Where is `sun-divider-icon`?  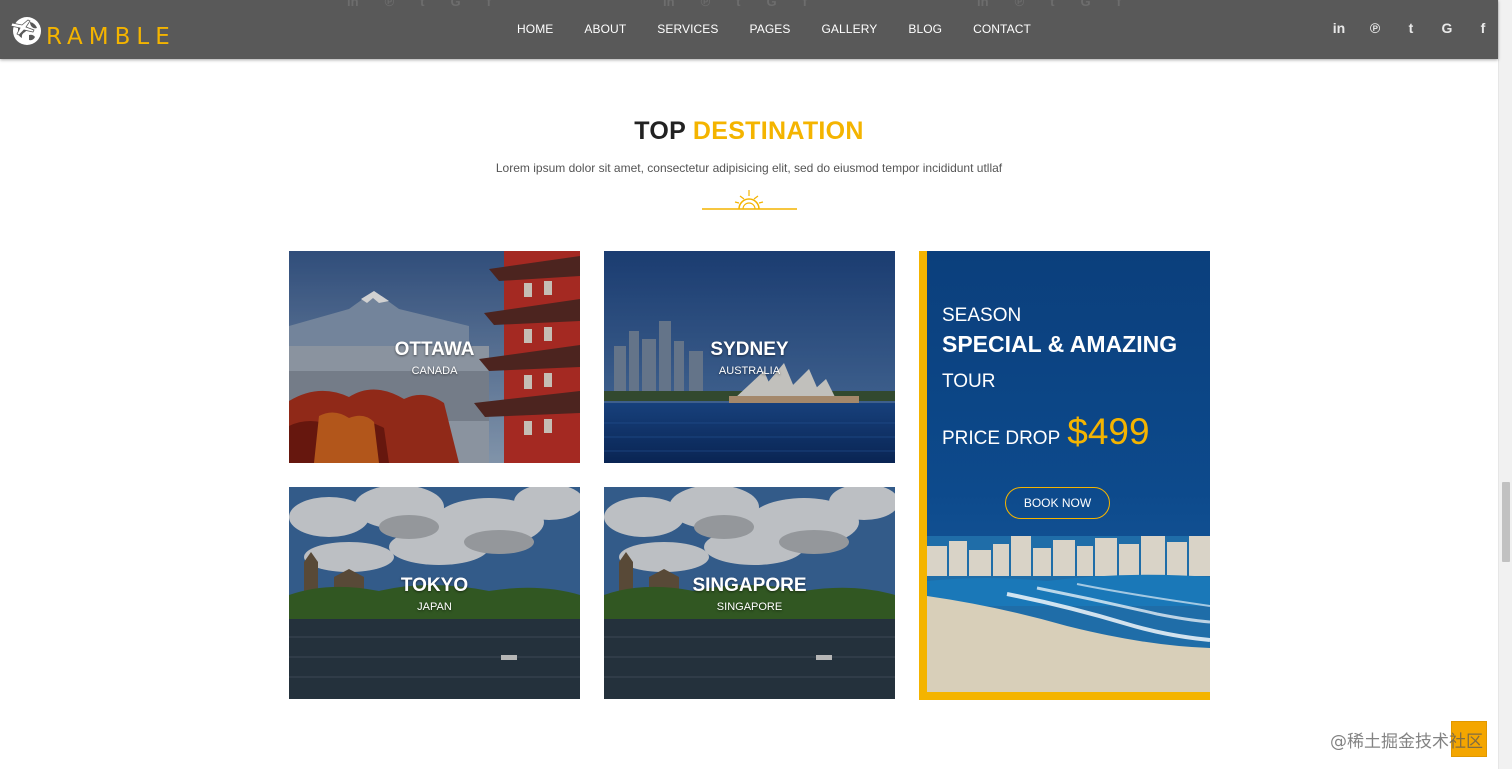 sun-divider-icon is located at coordinates (749, 200).